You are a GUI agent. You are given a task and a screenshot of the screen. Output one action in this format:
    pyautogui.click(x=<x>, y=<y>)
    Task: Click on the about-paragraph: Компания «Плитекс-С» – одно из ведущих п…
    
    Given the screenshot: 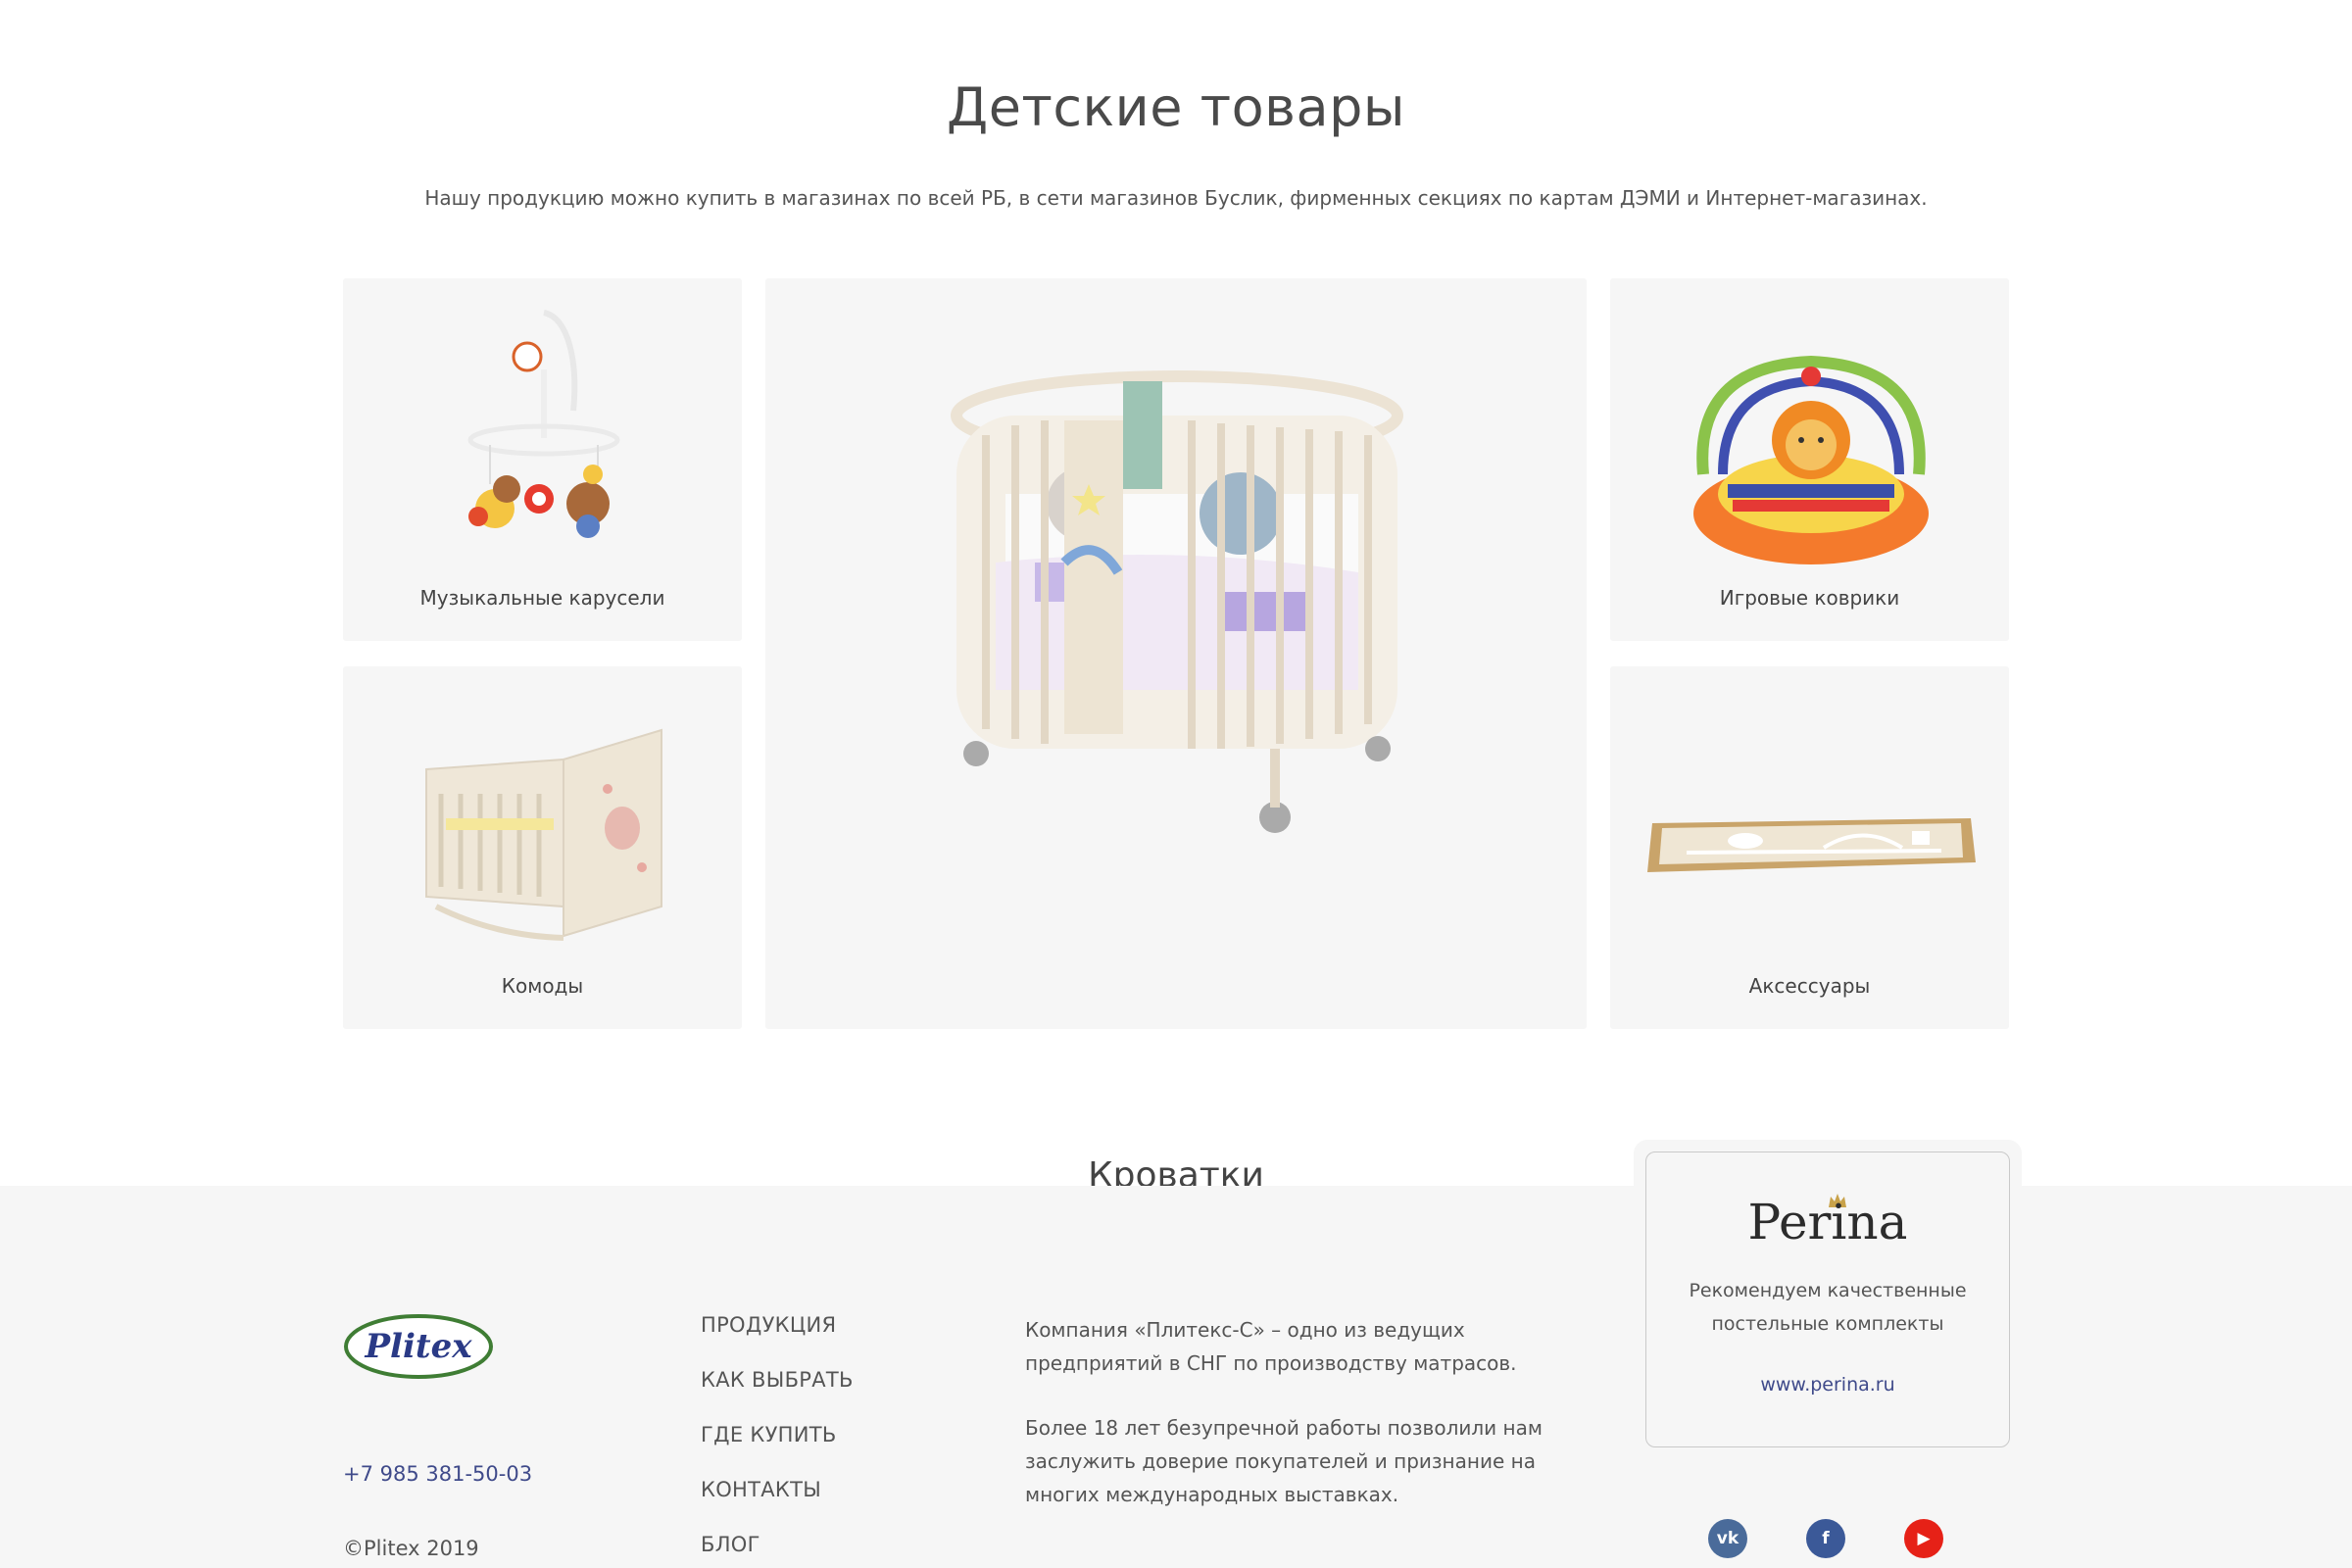 What is the action you would take?
    pyautogui.click(x=1271, y=1346)
    